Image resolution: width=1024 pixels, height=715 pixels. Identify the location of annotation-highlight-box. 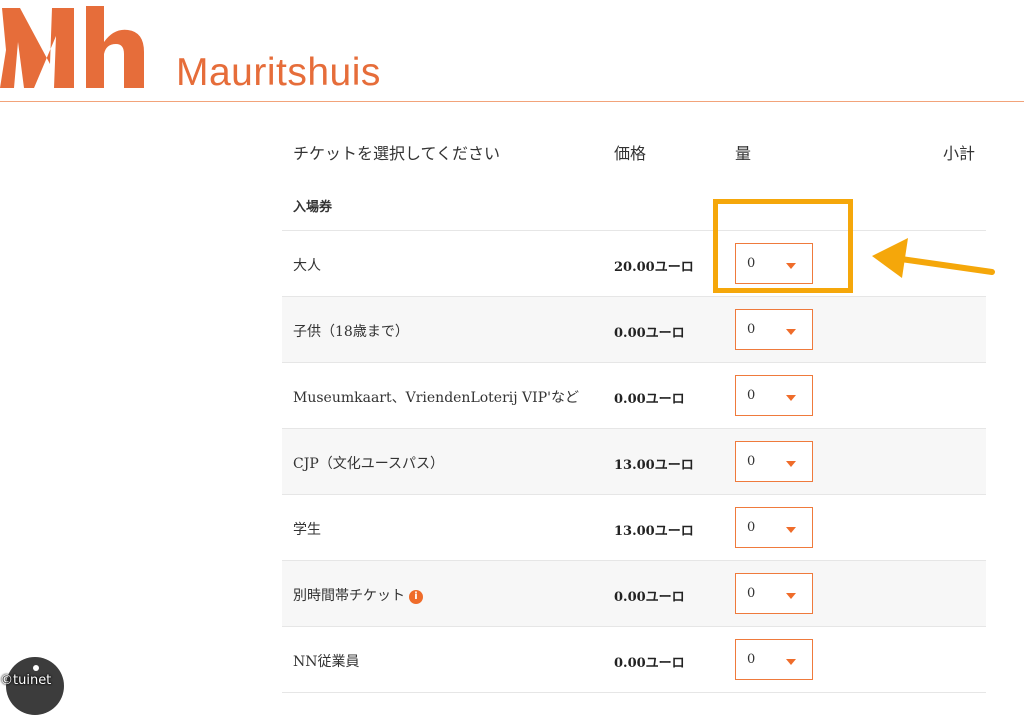
(783, 246).